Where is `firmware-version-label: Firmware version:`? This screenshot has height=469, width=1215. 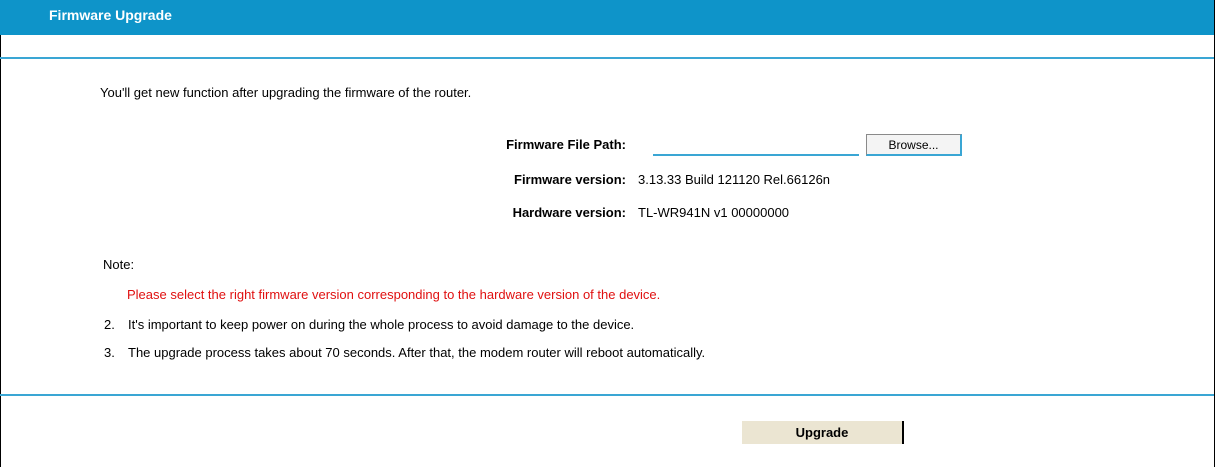
firmware-version-label: Firmware version: is located at coordinates (570, 179).